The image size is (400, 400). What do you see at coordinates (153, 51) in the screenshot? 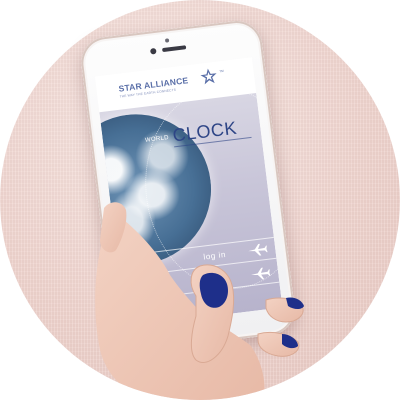
I see `front-camera-icon` at bounding box center [153, 51].